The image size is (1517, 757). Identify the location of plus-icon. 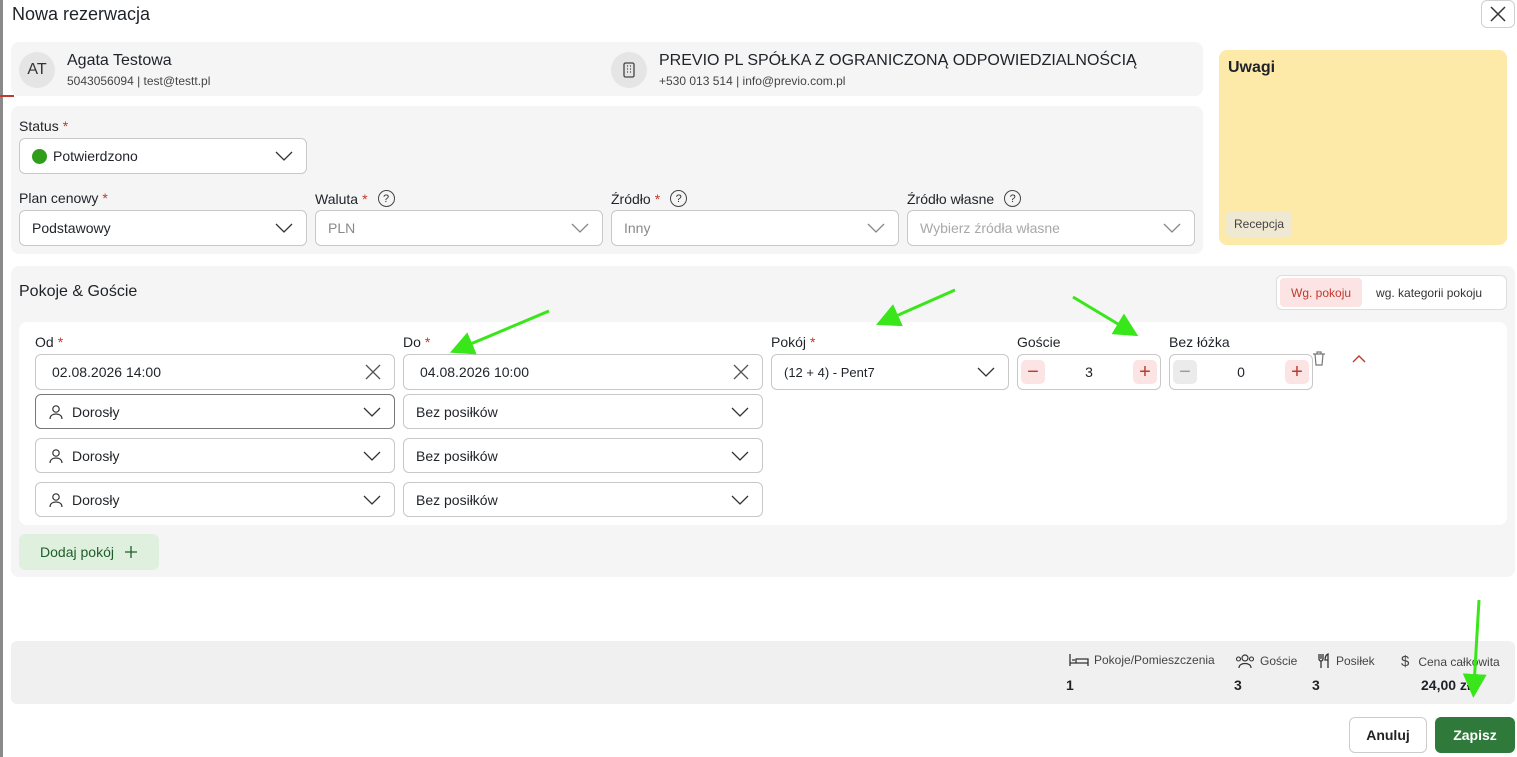
(130, 552).